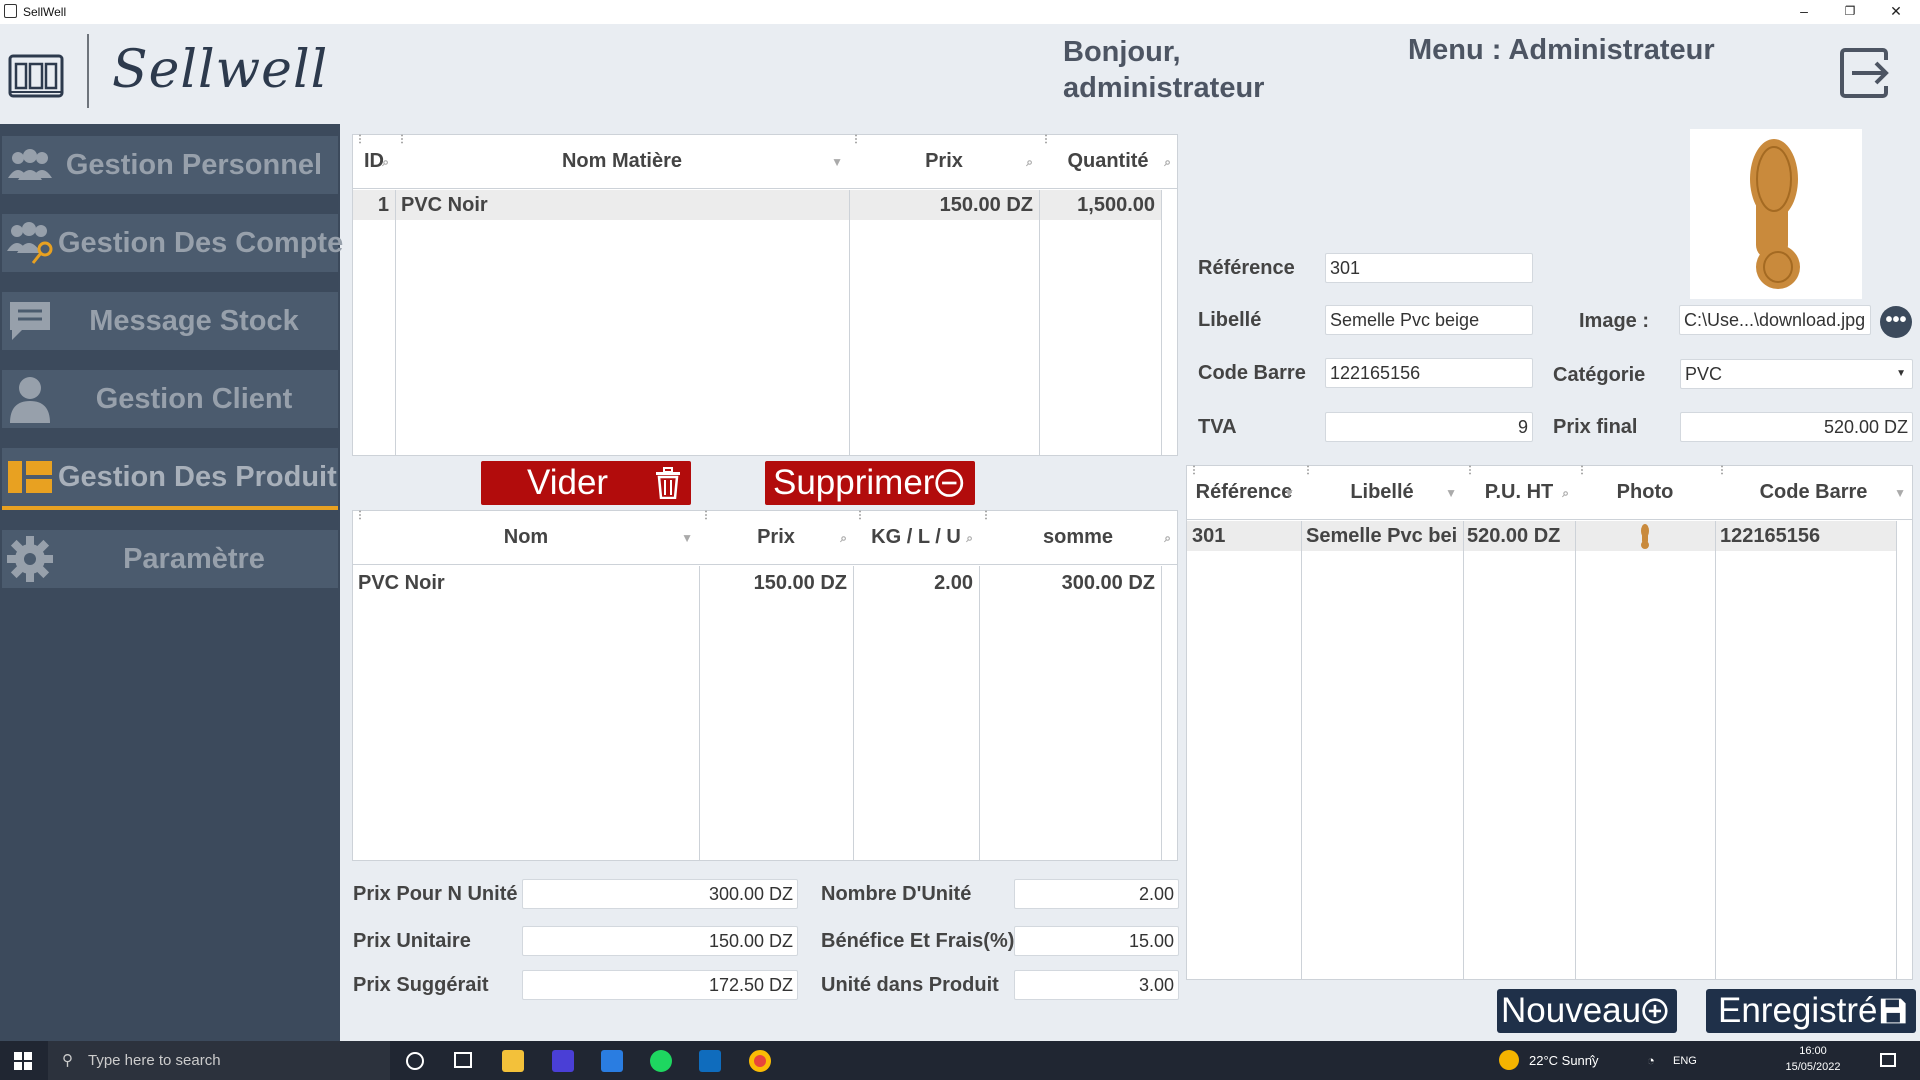 This screenshot has height=1080, width=1920. What do you see at coordinates (1804, 12) in the screenshot?
I see `minimize-button: –` at bounding box center [1804, 12].